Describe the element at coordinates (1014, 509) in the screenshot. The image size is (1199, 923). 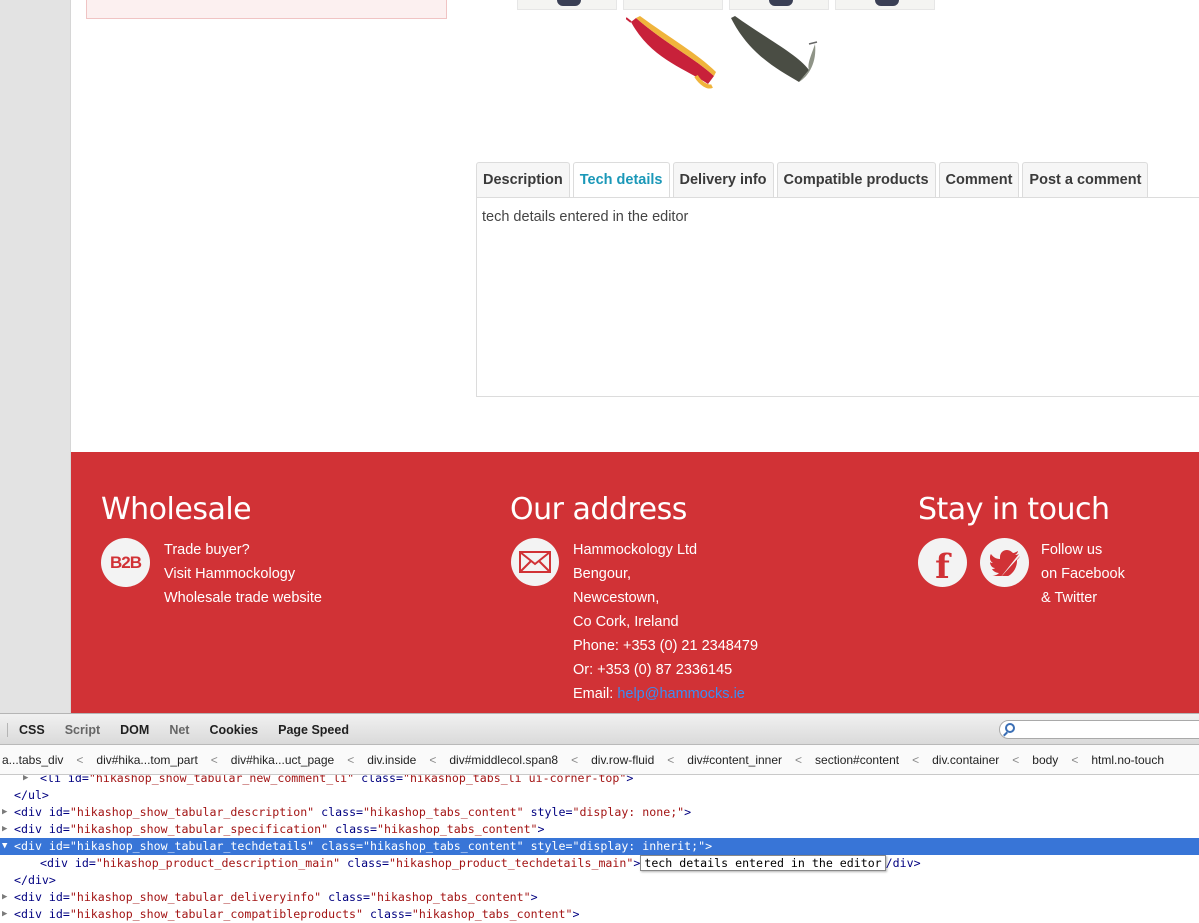
I see `social-heading: Stay in touch` at that location.